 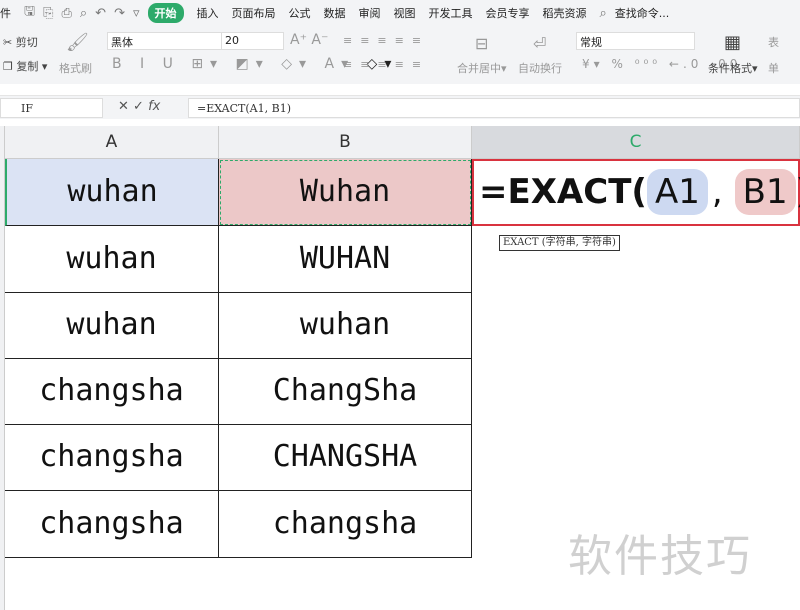 I want to click on cell-b4: ChangSha, so click(x=345, y=391).